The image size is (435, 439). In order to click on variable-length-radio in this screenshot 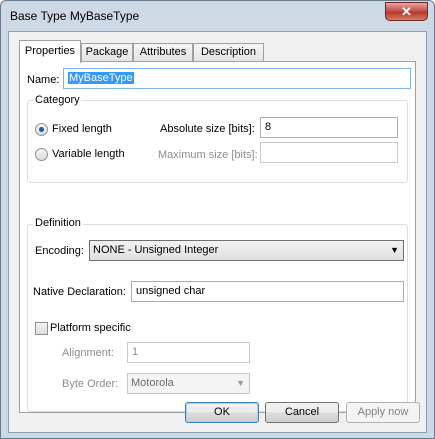, I will do `click(41, 154)`.